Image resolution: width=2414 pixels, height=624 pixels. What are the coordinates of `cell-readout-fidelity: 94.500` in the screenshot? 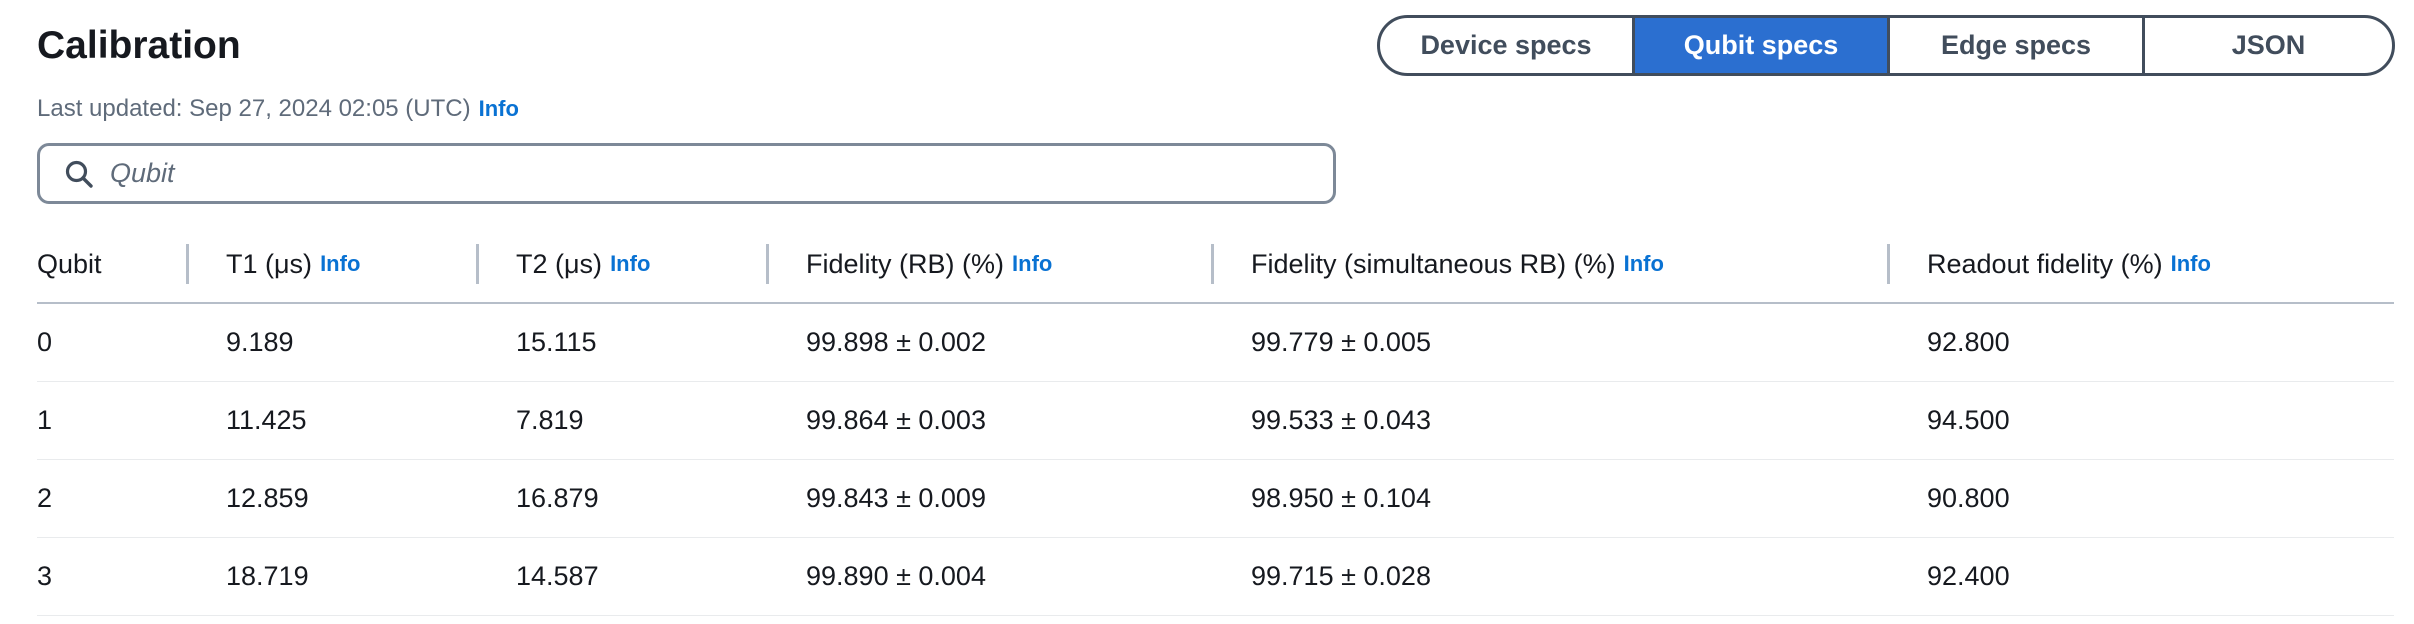 It's located at (2140, 420).